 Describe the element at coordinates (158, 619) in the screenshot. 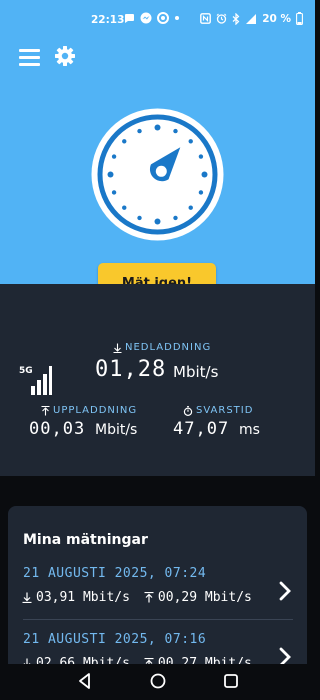

I see `history-divider` at that location.